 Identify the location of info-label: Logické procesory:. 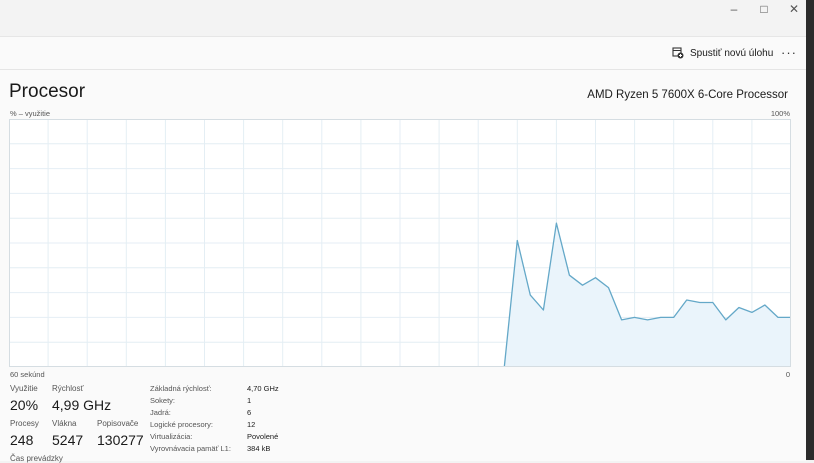
(181, 424).